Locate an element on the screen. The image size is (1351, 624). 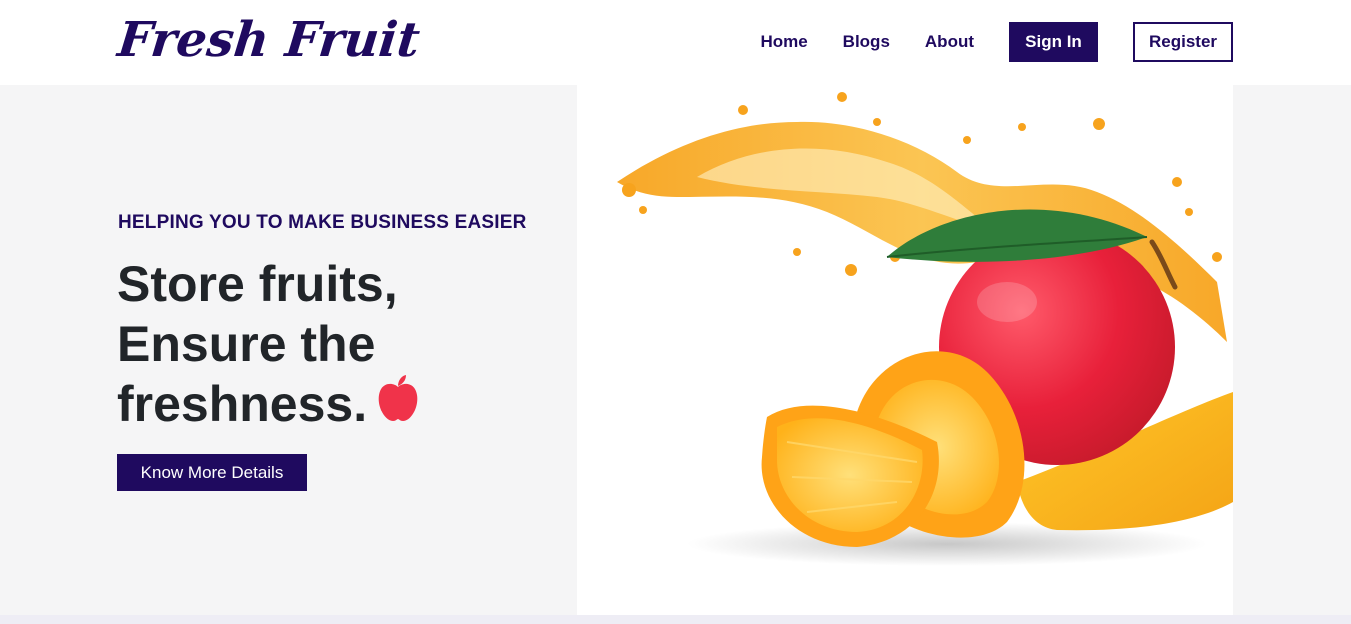
headline-line-2: Ensure the is located at coordinates (246, 344).